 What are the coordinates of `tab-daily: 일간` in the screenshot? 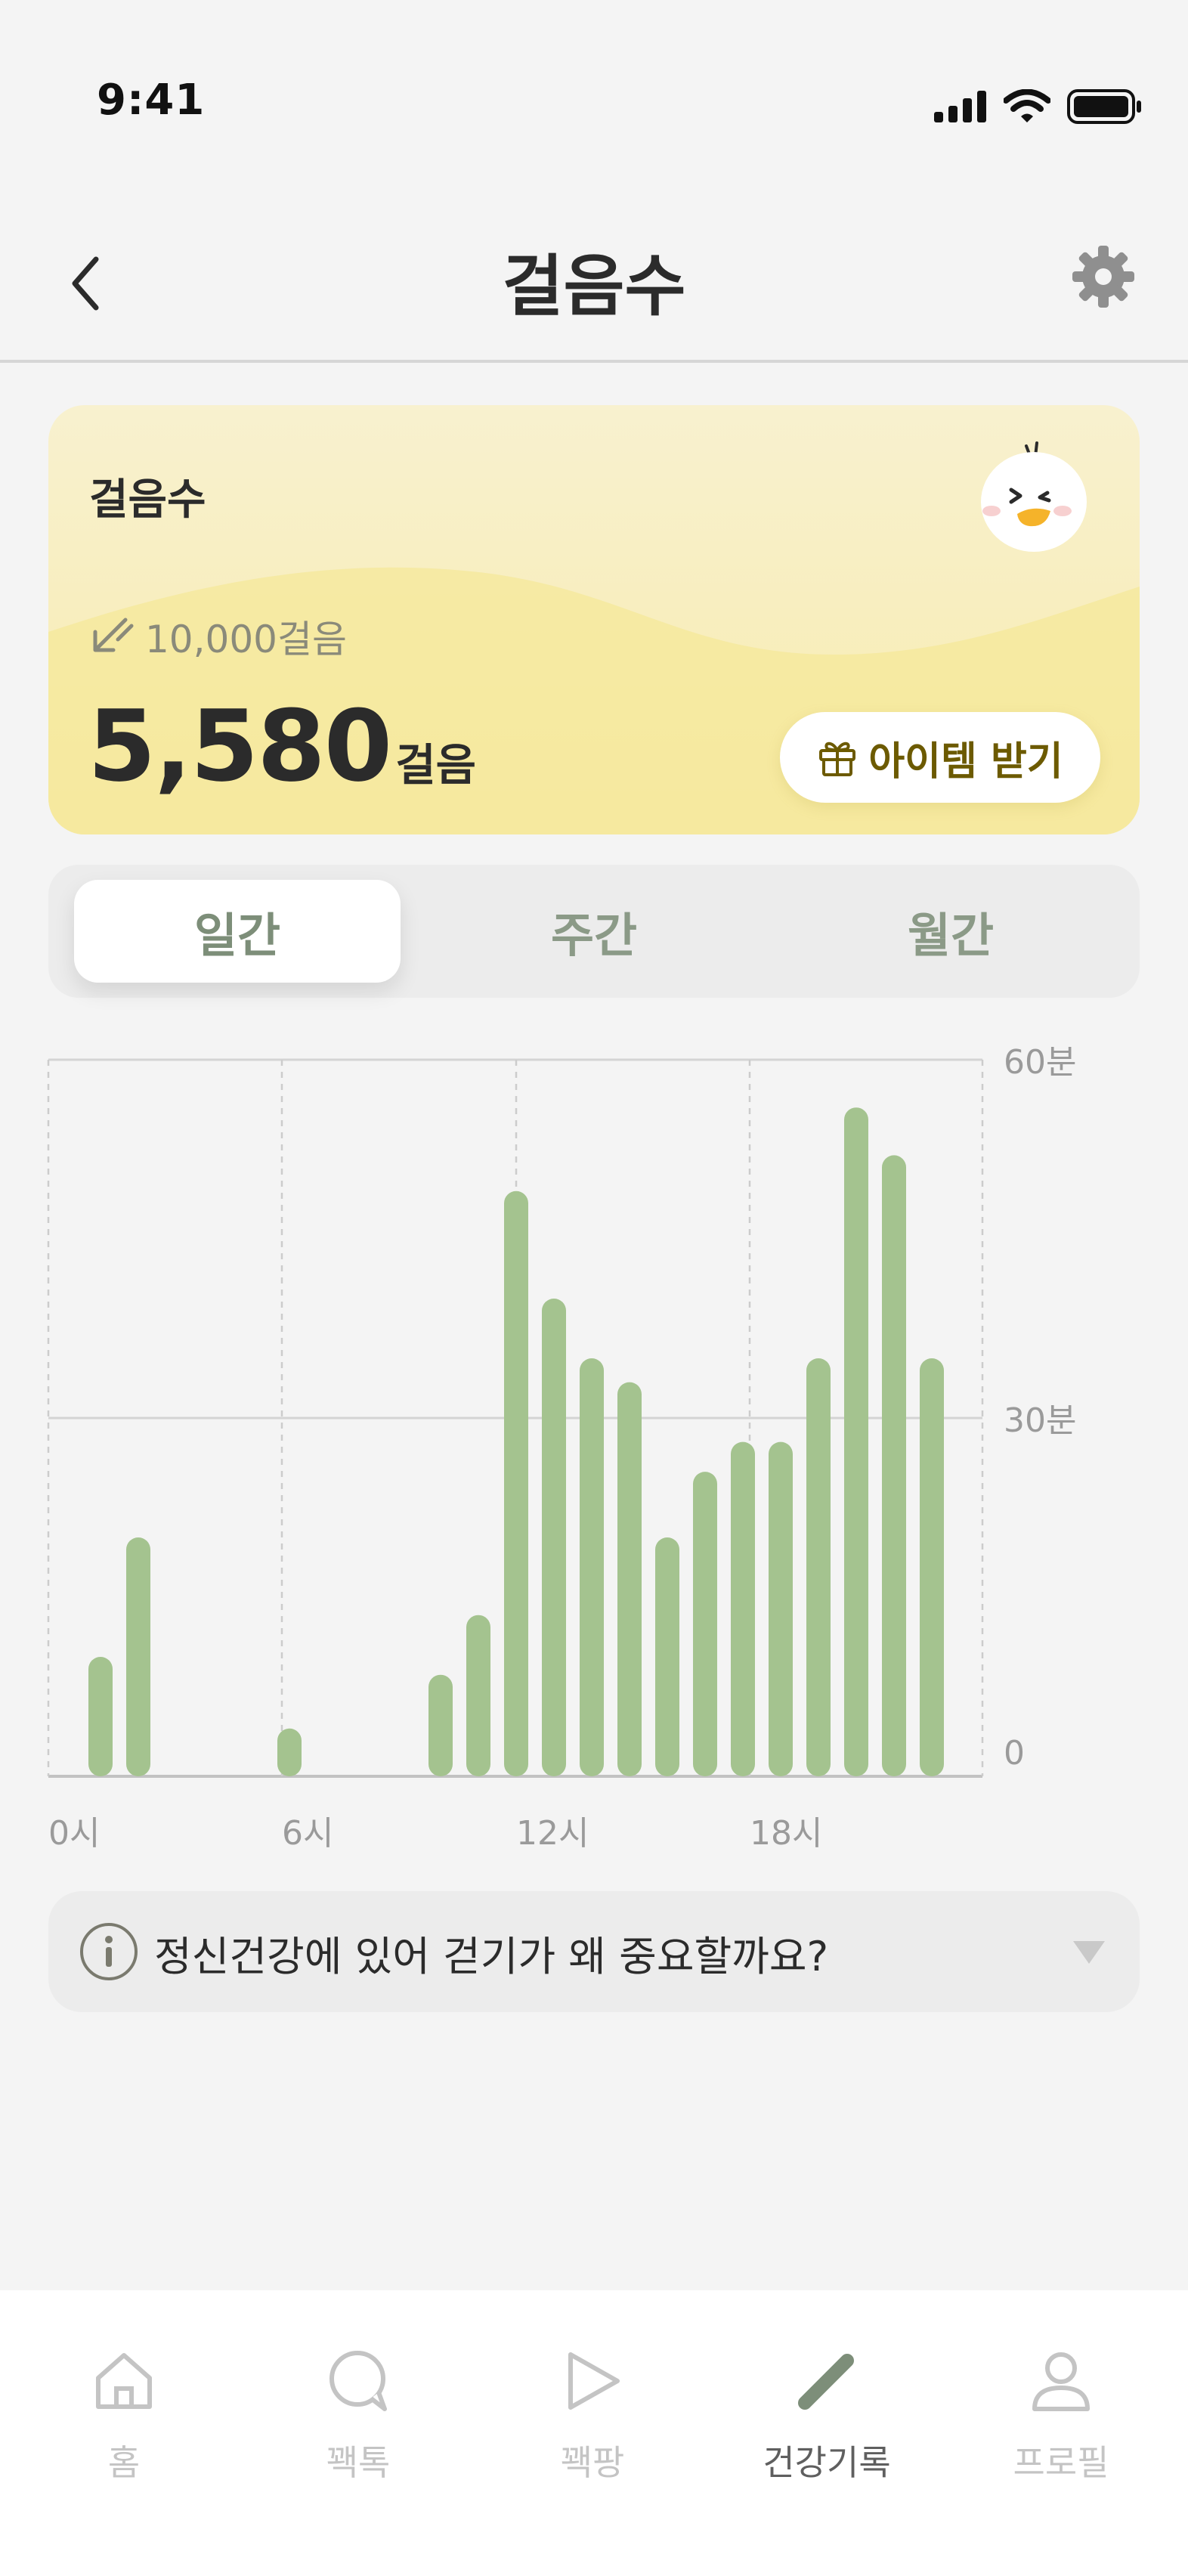 It's located at (238, 932).